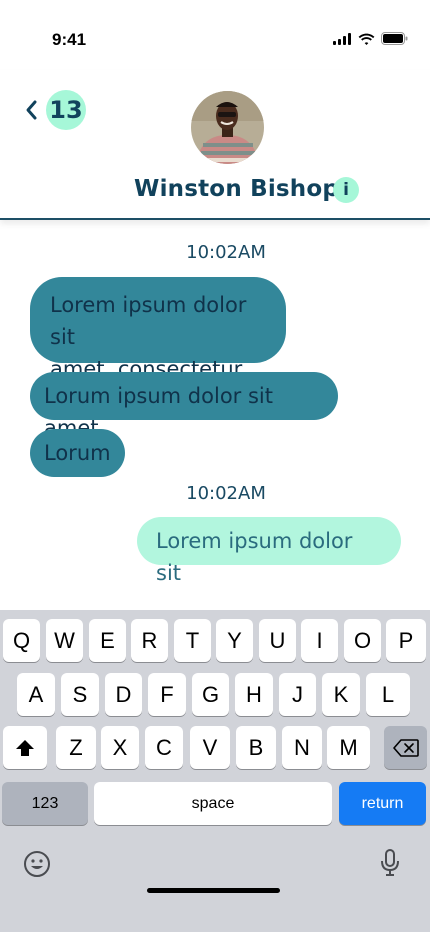 The width and height of the screenshot is (430, 932). I want to click on space-key: space, so click(213, 803).